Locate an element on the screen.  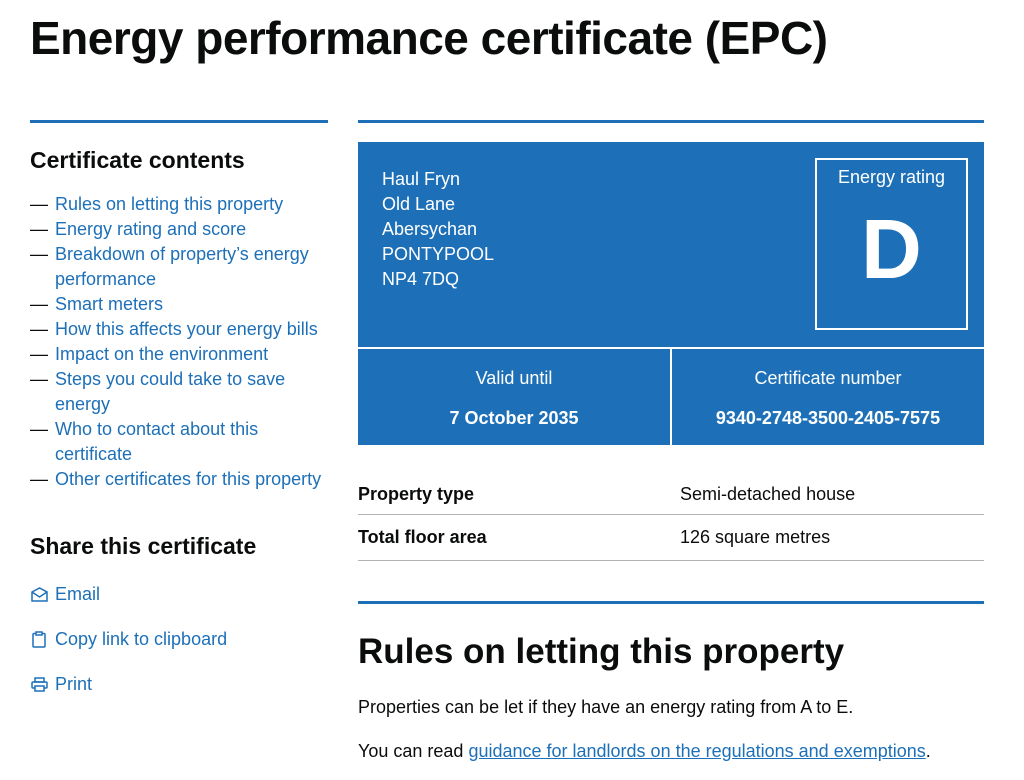
guidance-suffix: . is located at coordinates (928, 751).